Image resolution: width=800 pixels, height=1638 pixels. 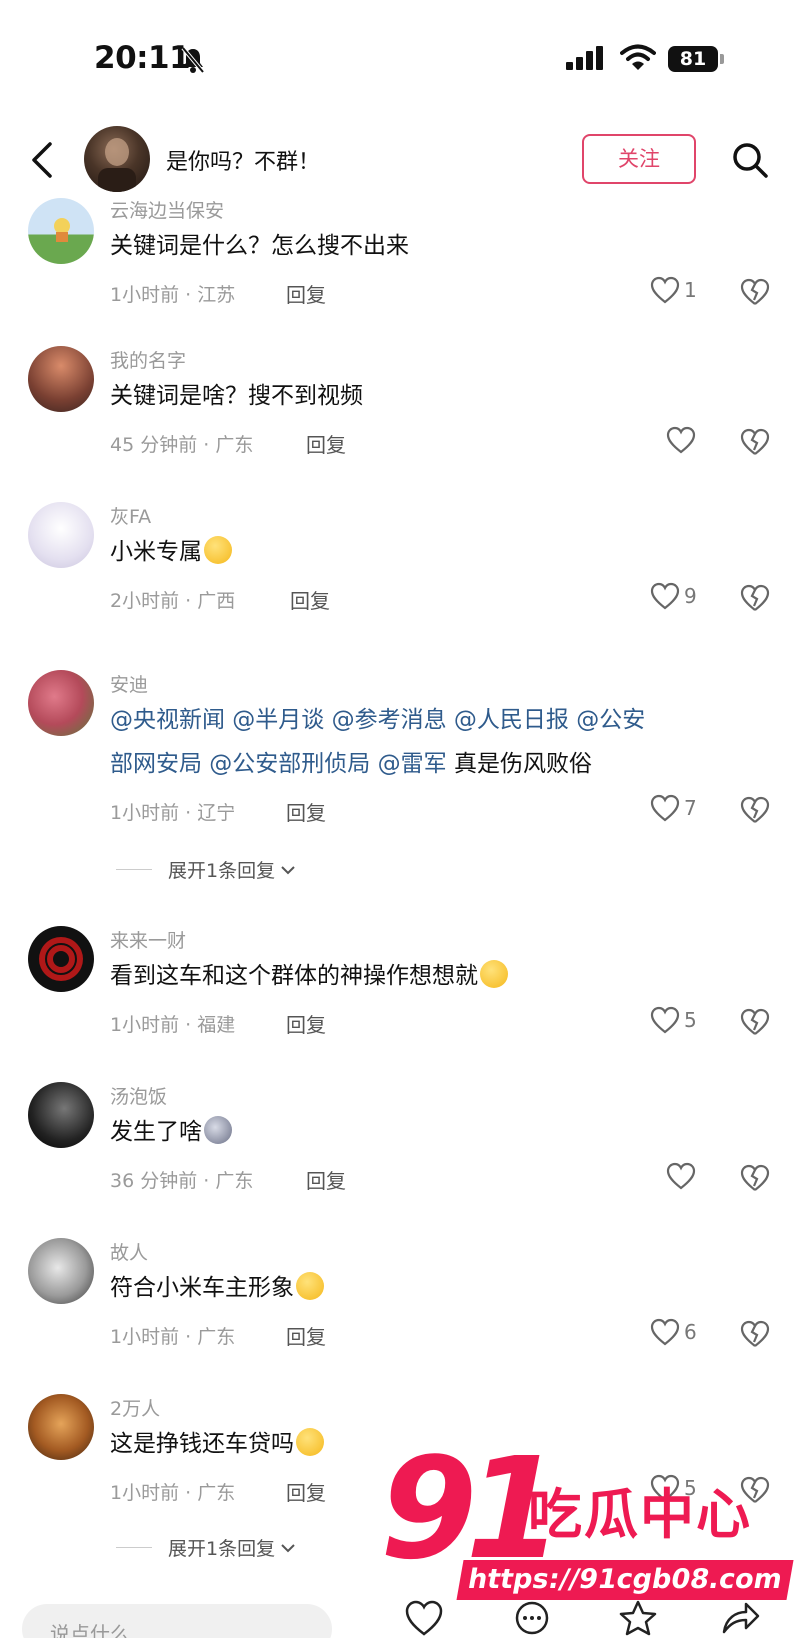 I want to click on commenter-name: 来来一财, so click(x=148, y=939).